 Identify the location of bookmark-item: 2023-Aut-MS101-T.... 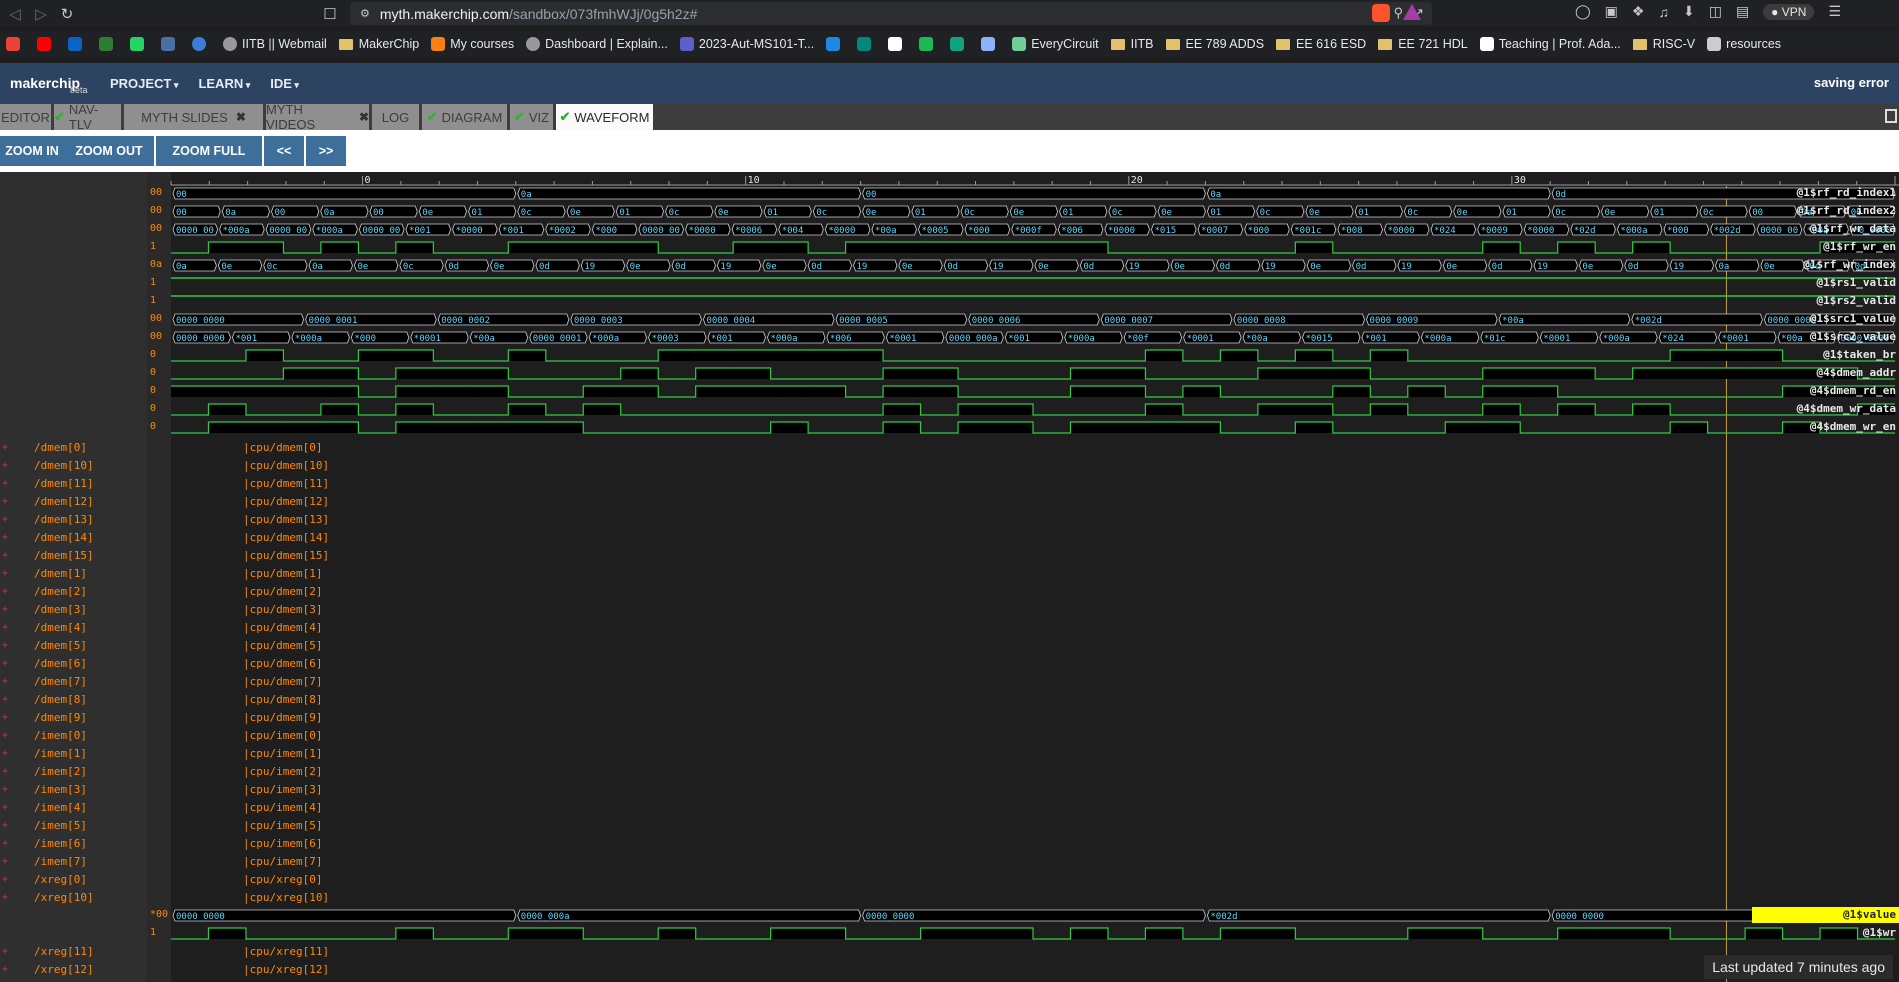
(747, 44).